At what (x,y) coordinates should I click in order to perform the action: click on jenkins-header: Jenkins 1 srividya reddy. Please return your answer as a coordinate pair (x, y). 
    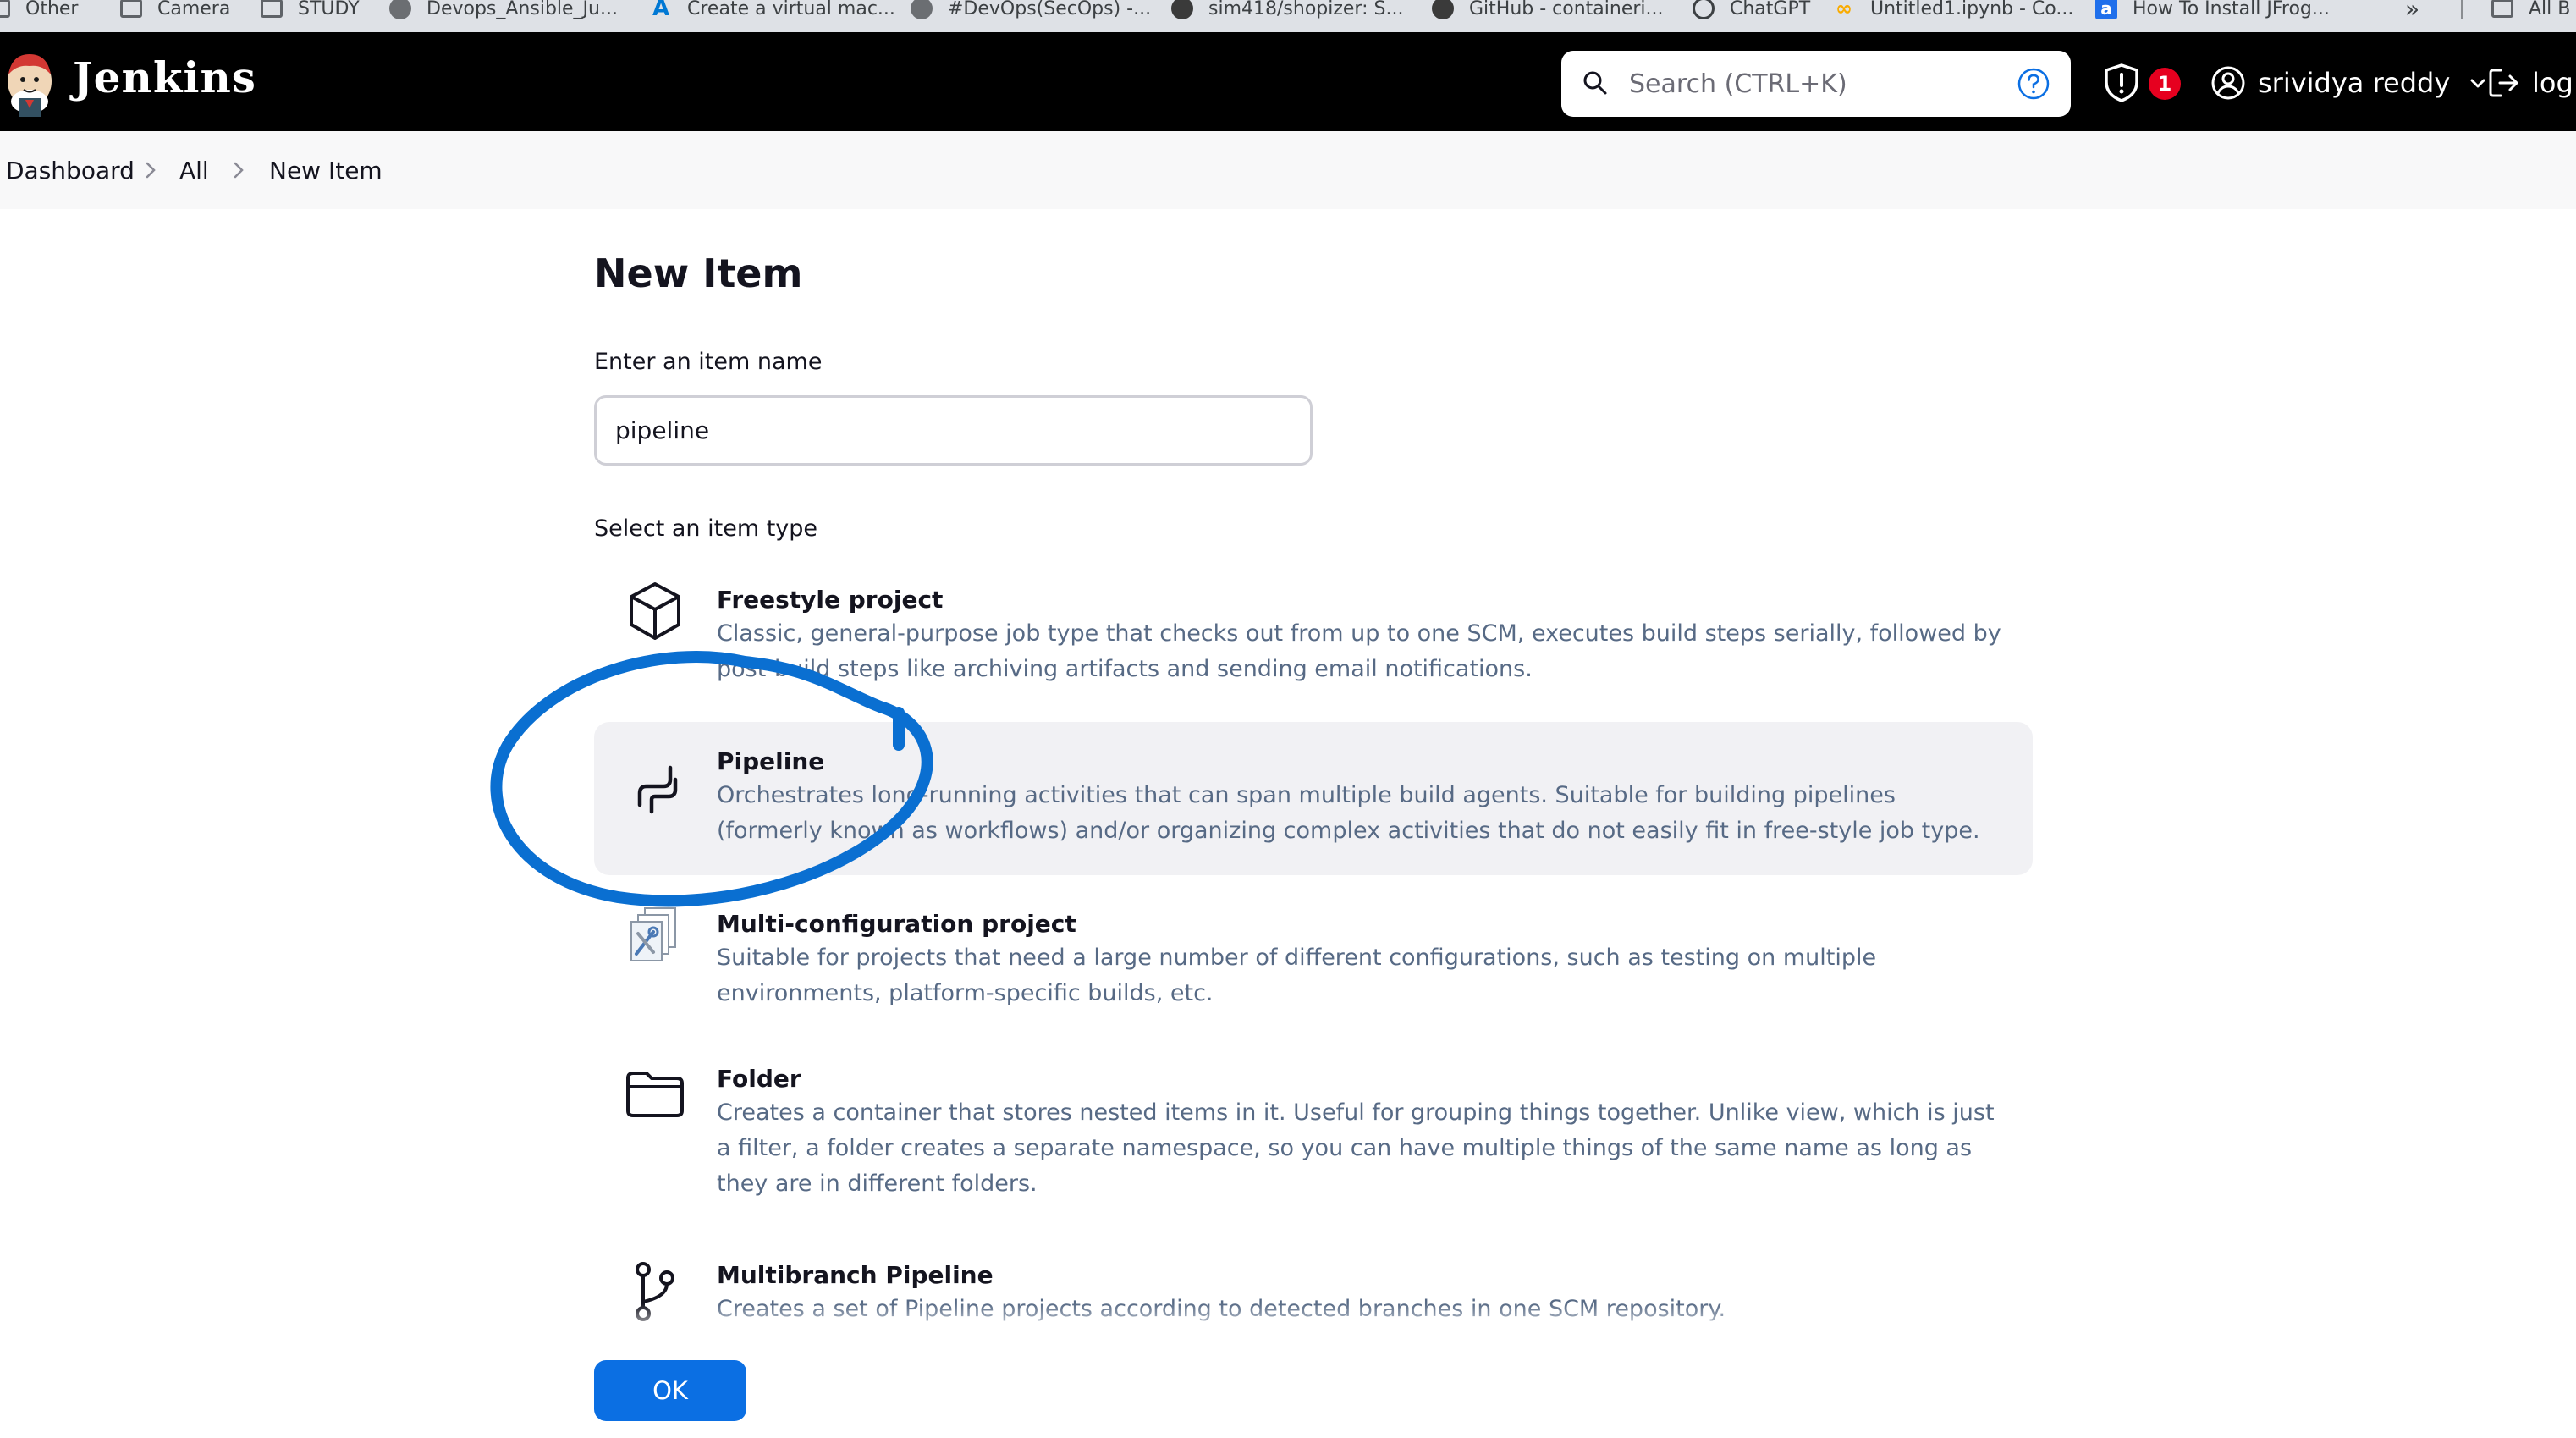
    Looking at the image, I should click on (1288, 82).